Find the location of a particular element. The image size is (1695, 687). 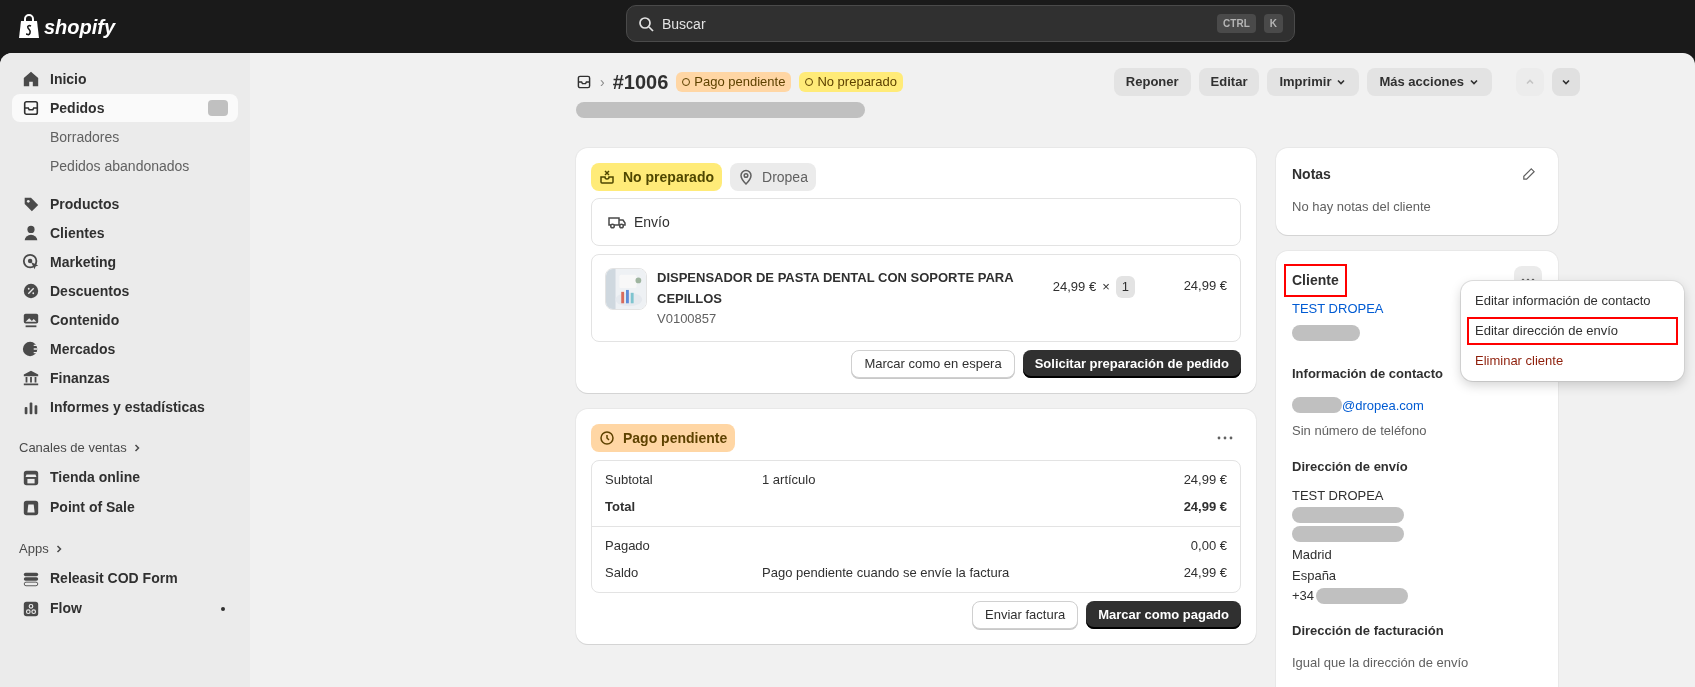

summary-detail: 1 artículo is located at coordinates (789, 480).